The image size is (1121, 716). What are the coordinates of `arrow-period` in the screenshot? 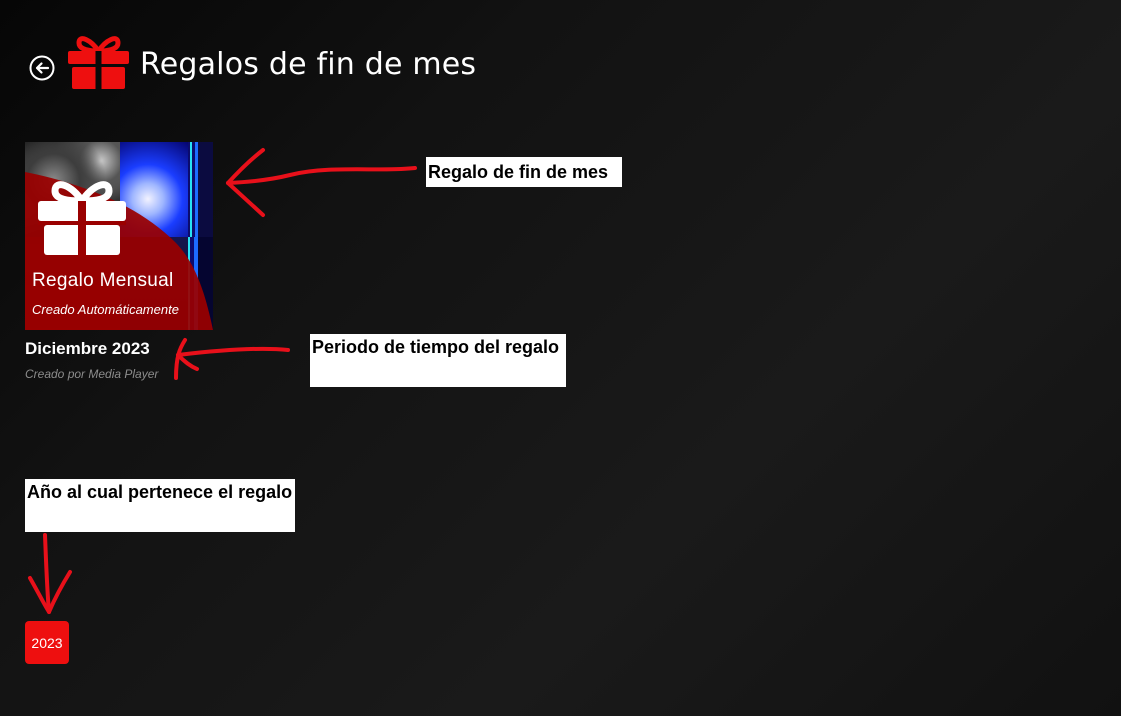 It's located at (233, 351).